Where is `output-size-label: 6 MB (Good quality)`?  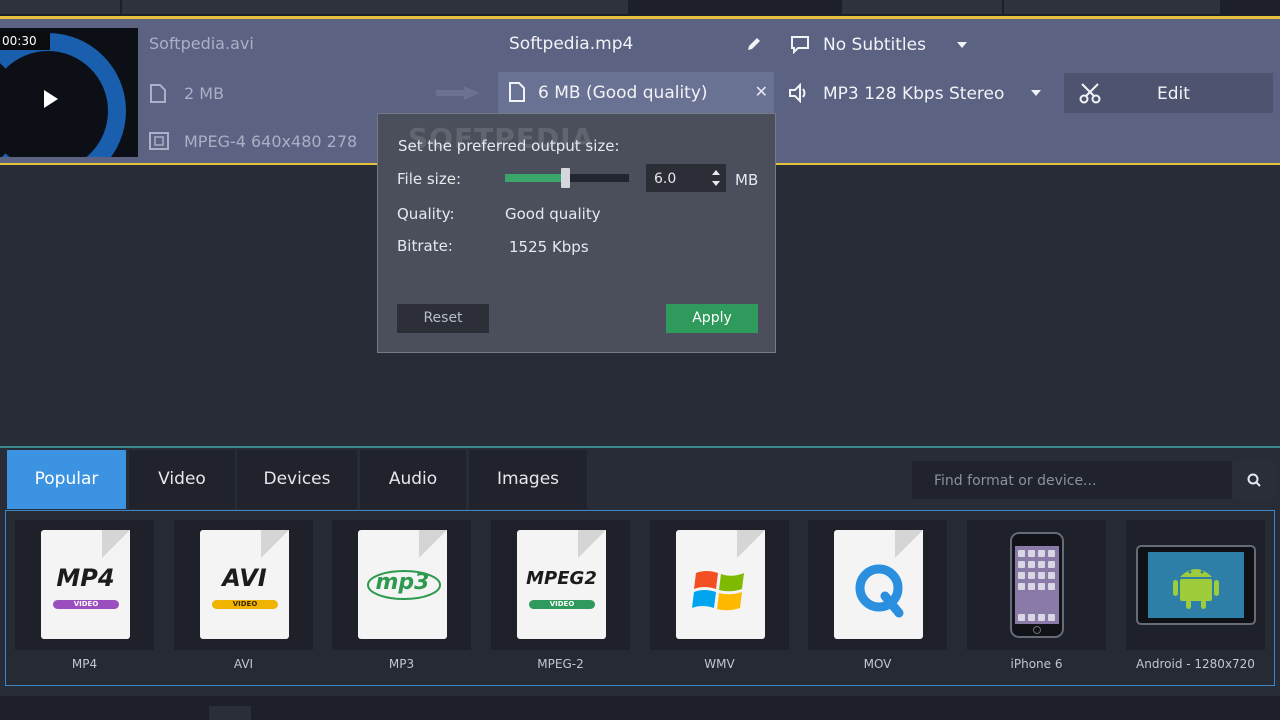 output-size-label: 6 MB (Good quality) is located at coordinates (623, 93).